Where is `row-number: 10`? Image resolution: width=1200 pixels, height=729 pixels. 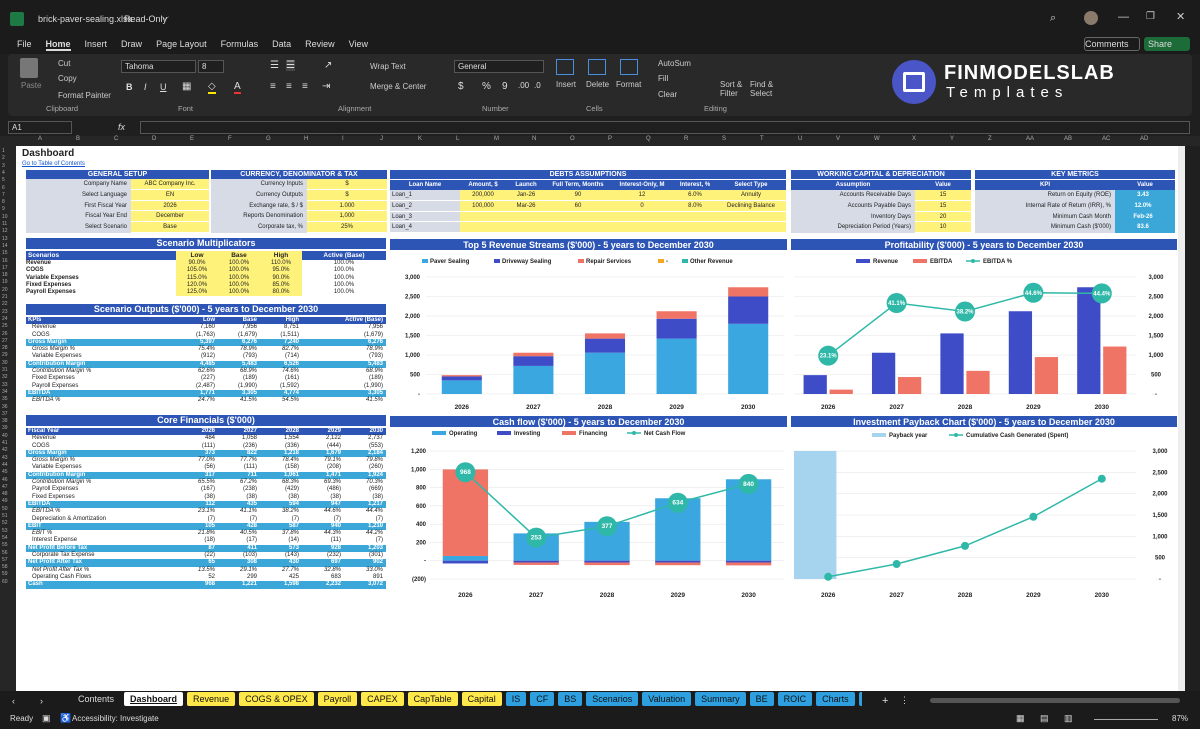
row-number: 10 is located at coordinates (5, 217).